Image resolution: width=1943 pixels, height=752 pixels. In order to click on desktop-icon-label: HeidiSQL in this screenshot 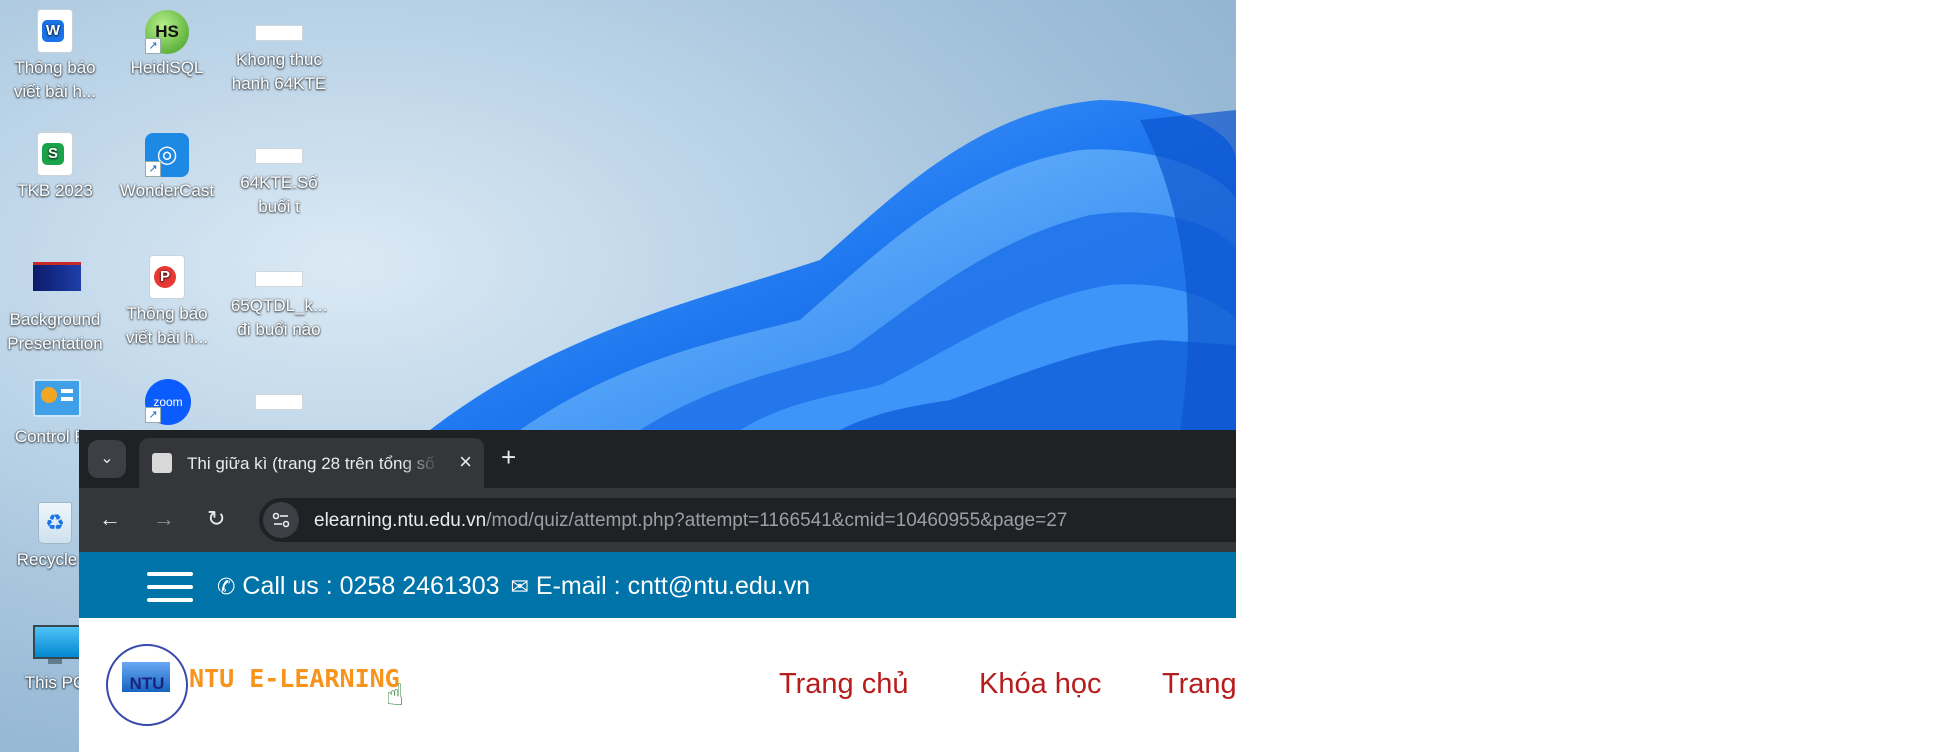, I will do `click(167, 67)`.